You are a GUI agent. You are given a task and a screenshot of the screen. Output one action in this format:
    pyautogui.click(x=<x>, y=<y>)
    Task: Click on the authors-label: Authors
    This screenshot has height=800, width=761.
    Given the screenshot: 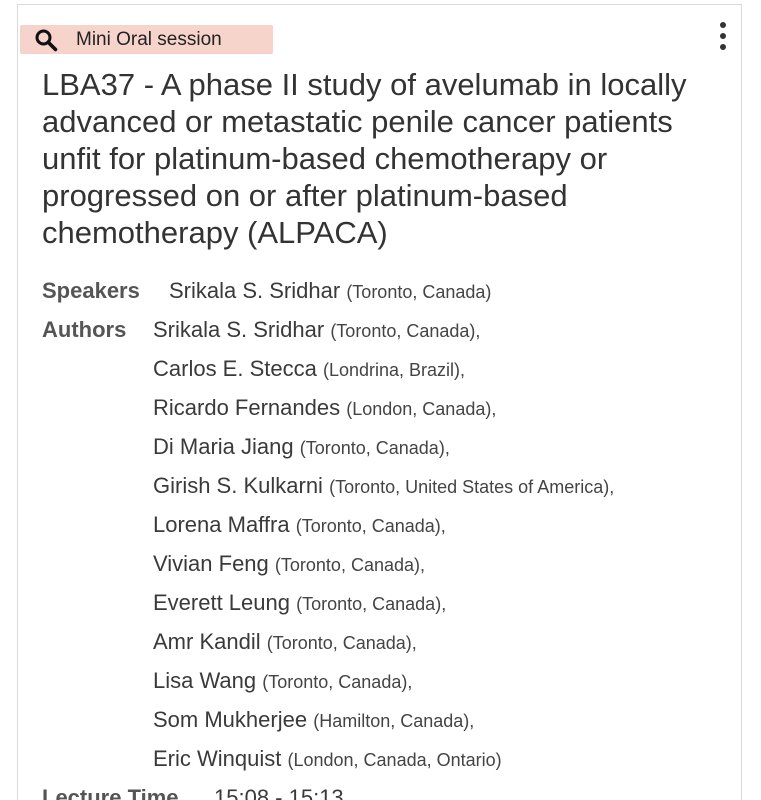 What is the action you would take?
    pyautogui.click(x=84, y=329)
    